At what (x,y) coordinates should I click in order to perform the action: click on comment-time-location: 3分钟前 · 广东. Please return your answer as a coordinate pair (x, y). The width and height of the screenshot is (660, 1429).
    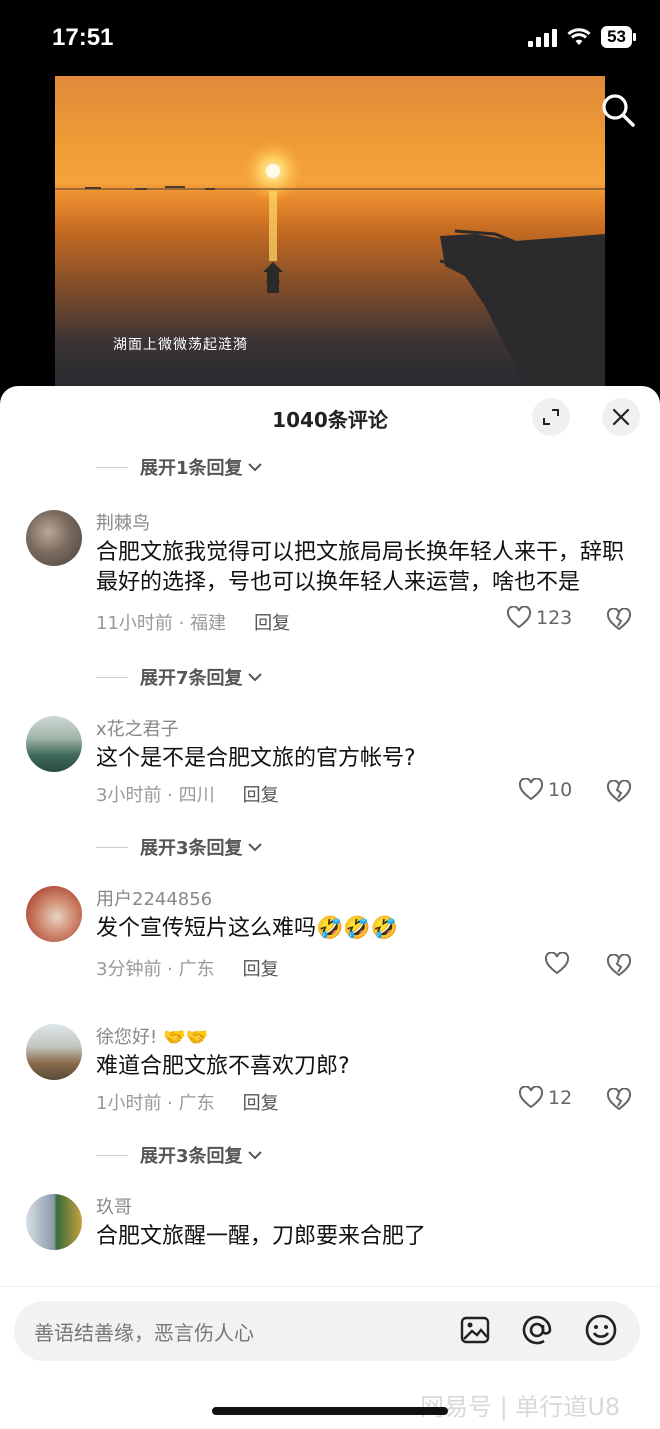
    Looking at the image, I should click on (155, 969).